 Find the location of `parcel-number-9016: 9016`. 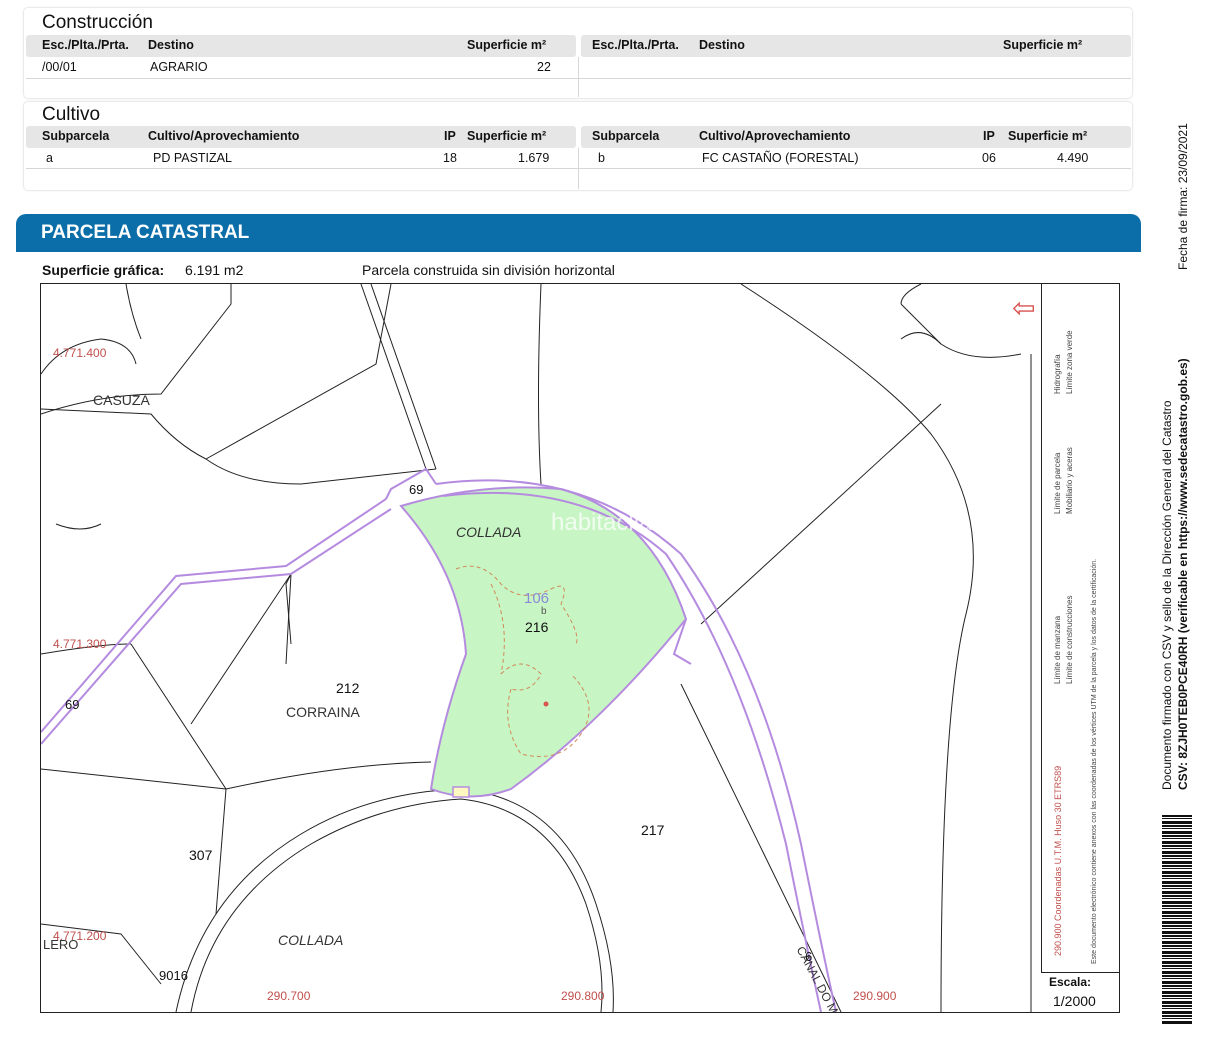

parcel-number-9016: 9016 is located at coordinates (173, 975).